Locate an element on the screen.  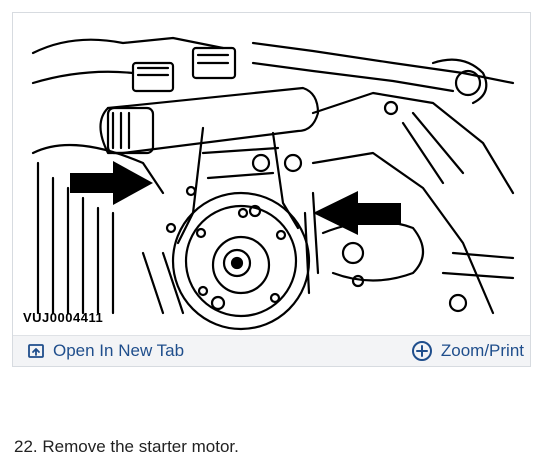
open-in-new-tab-icon is located at coordinates (36, 351).